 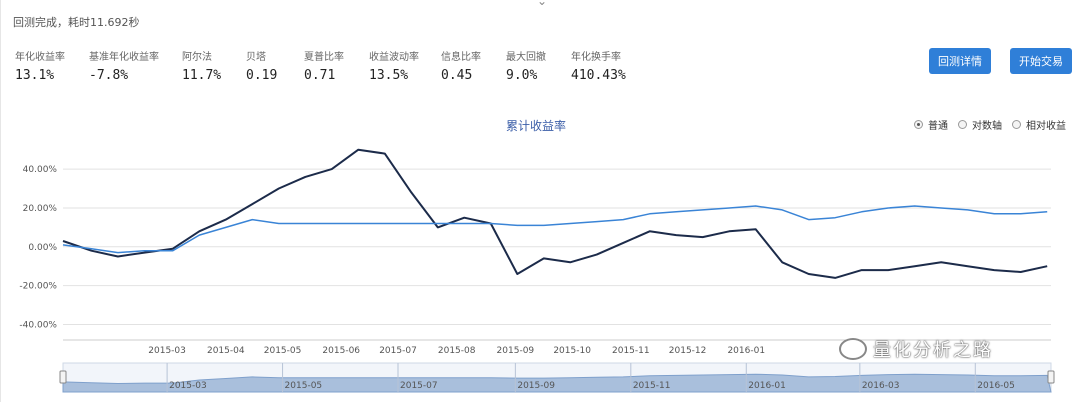 What do you see at coordinates (652, 386) in the screenshot?
I see `navigator-tick-label: 2015-11` at bounding box center [652, 386].